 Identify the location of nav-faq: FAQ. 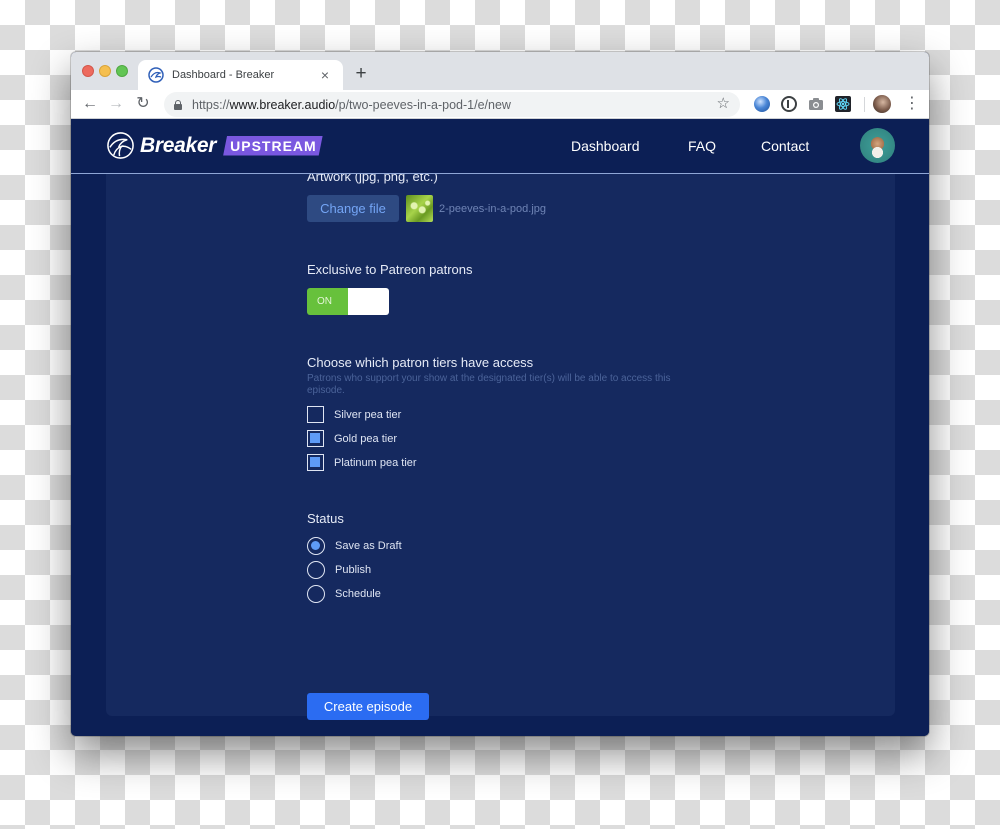
(702, 146).